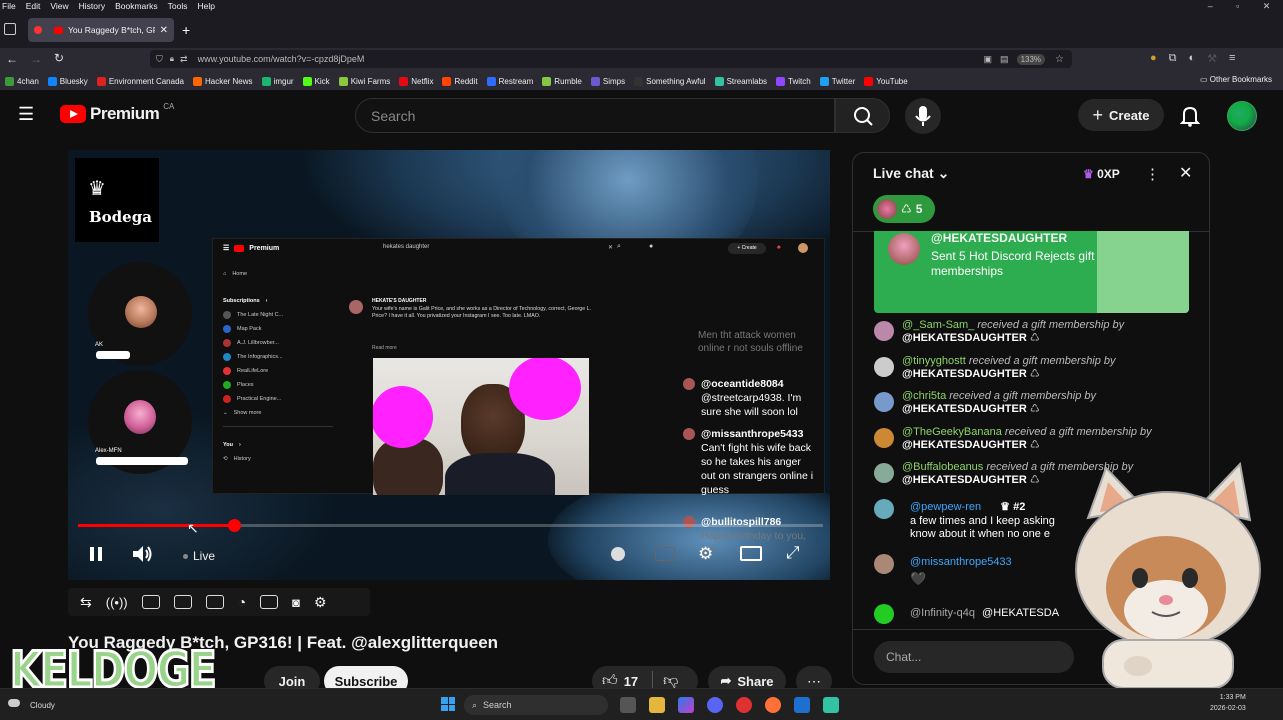 This screenshot has height=720, width=1283. Describe the element at coordinates (448, 704) in the screenshot. I see `start-icon` at that location.